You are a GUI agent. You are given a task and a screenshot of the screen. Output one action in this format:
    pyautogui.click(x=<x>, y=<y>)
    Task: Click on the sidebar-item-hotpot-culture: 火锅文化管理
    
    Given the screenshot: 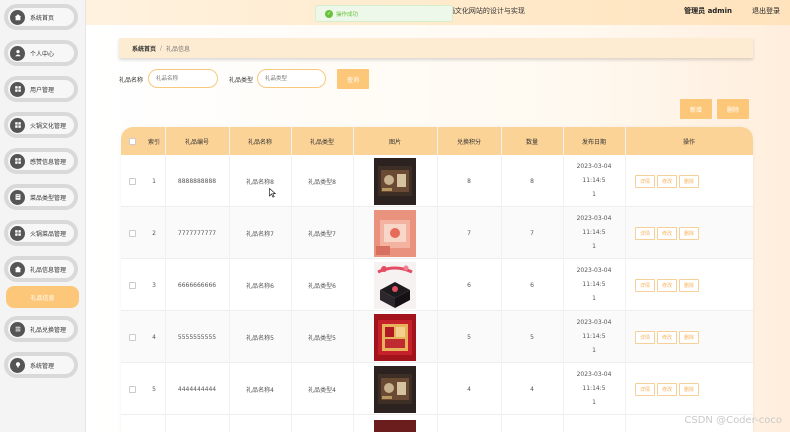 What is the action you would take?
    pyautogui.click(x=41, y=125)
    